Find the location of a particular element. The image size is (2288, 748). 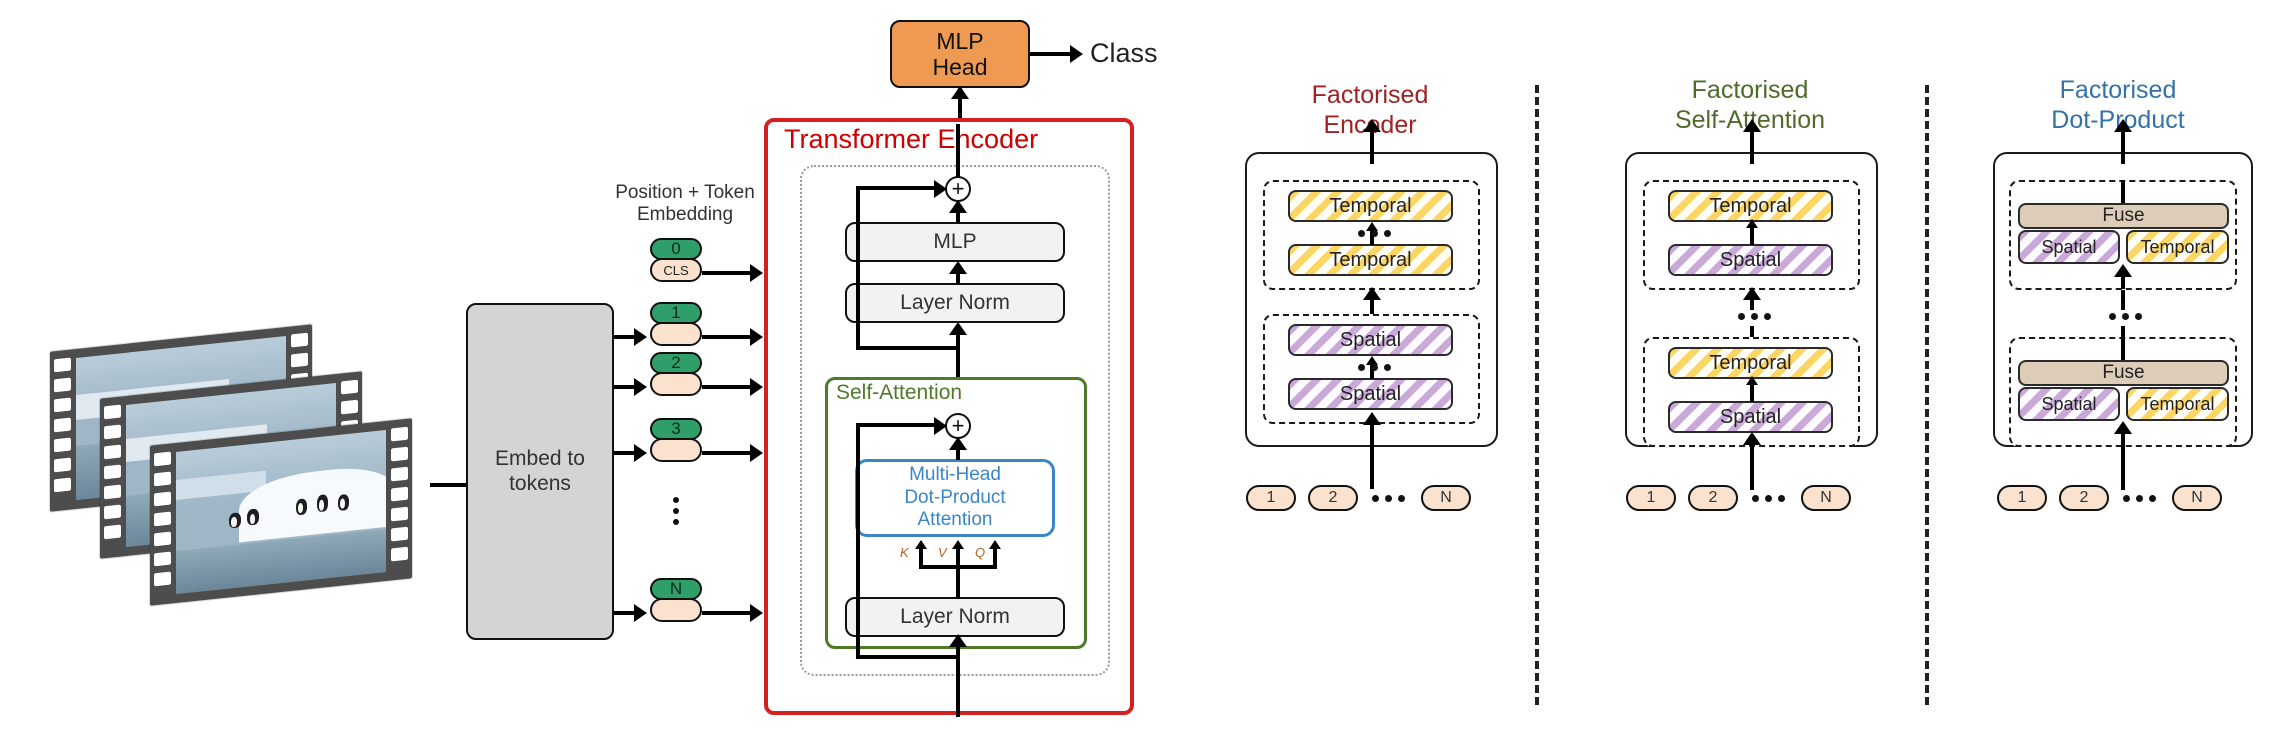

transformer-encoder-title: Transformer Encoder is located at coordinates (911, 139).